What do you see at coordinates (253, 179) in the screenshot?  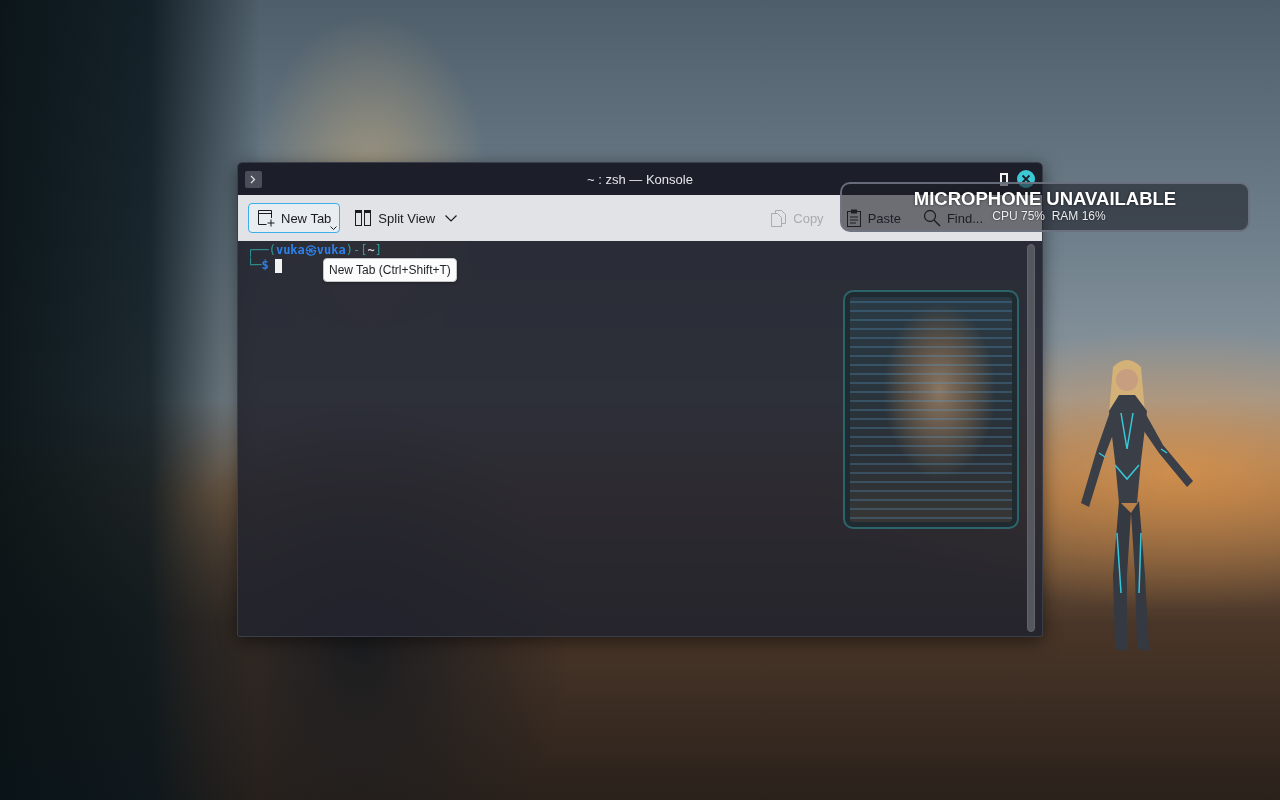 I see `terminal-icon` at bounding box center [253, 179].